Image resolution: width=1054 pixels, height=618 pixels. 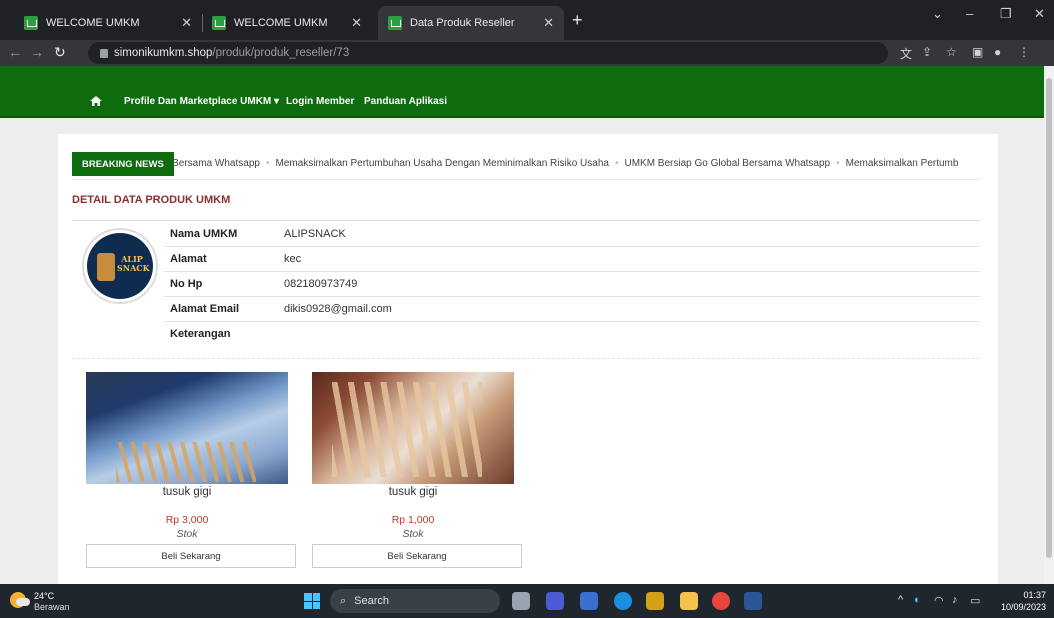 I want to click on info-key: Nama UMKM, so click(x=204, y=234).